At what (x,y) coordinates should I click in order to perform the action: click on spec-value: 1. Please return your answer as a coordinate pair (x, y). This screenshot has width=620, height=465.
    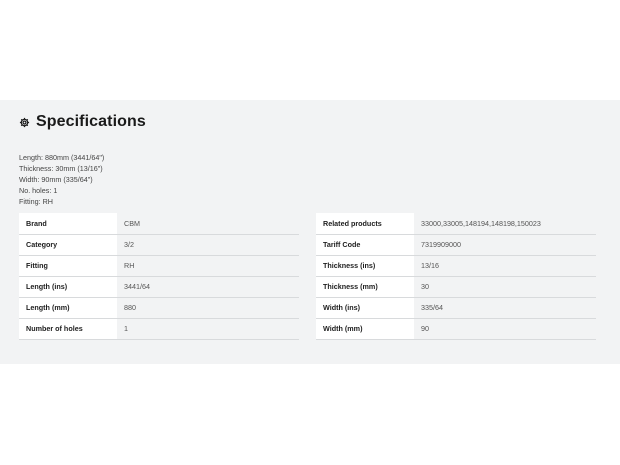
    Looking at the image, I should click on (208, 329).